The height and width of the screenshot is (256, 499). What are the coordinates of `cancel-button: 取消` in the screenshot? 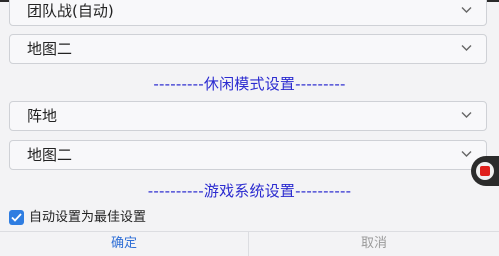 It's located at (374, 244).